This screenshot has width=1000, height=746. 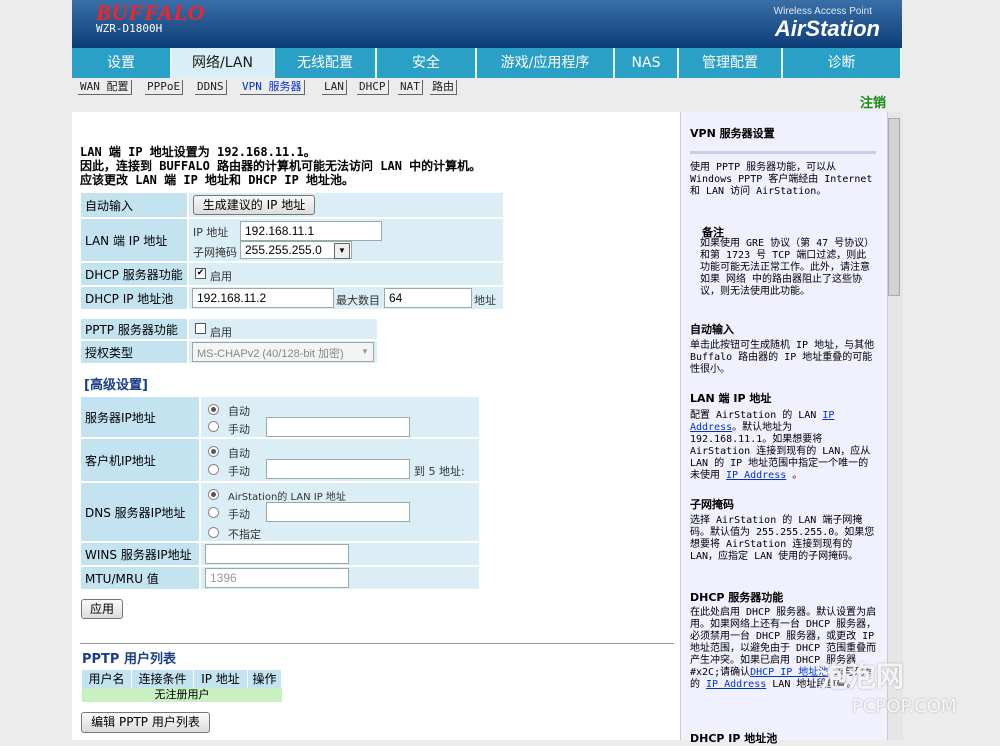 What do you see at coordinates (377, 643) in the screenshot?
I see `divider` at bounding box center [377, 643].